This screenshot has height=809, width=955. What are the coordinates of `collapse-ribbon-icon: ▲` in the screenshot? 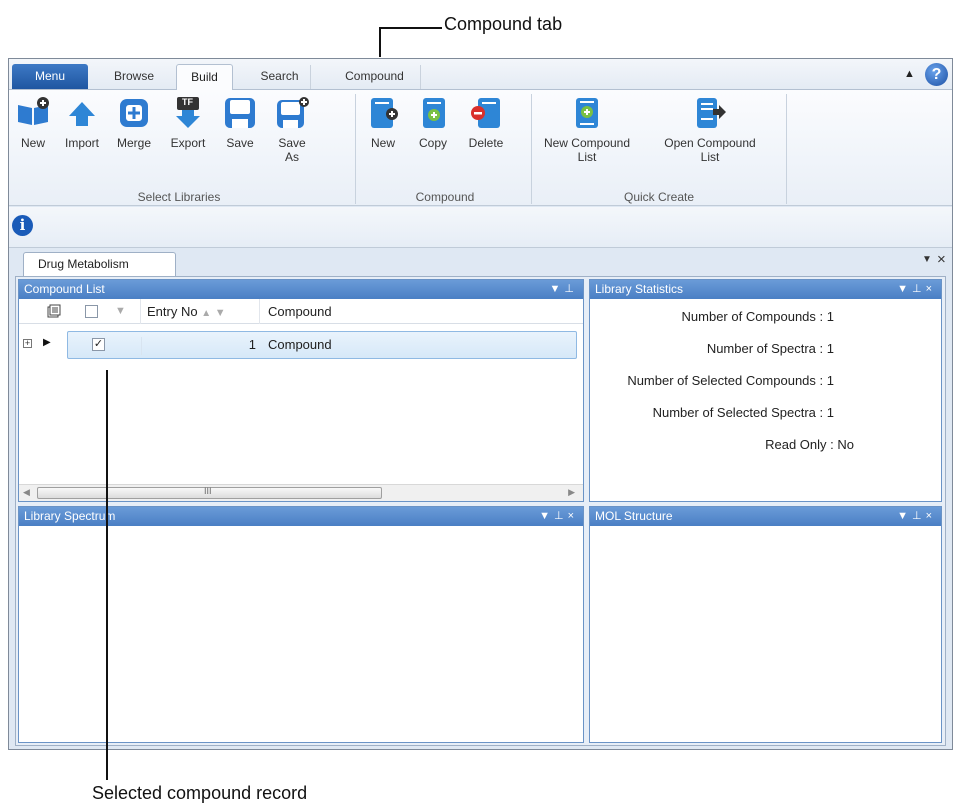 It's located at (909, 74).